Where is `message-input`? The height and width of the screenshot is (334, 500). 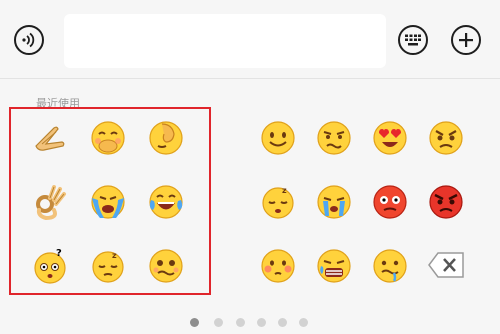
message-input is located at coordinates (225, 41).